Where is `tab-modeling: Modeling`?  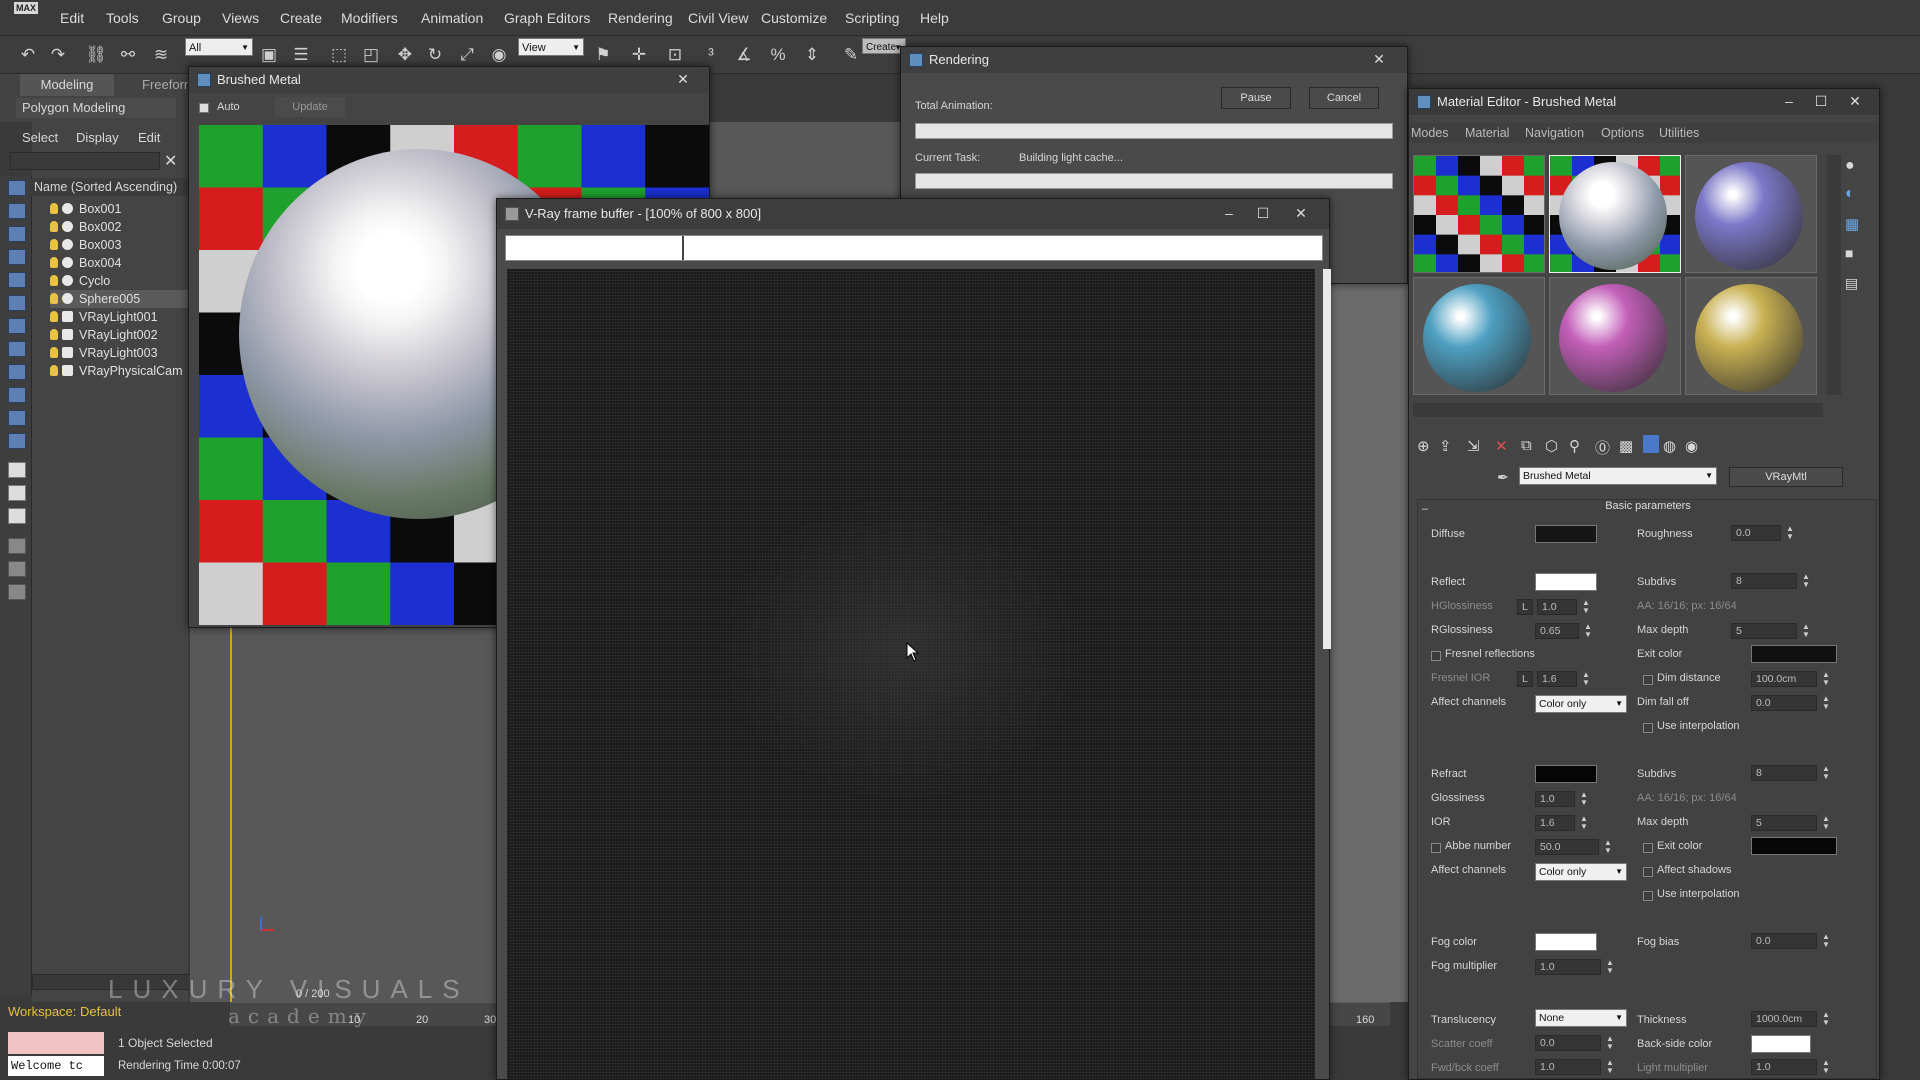 tab-modeling: Modeling is located at coordinates (67, 85).